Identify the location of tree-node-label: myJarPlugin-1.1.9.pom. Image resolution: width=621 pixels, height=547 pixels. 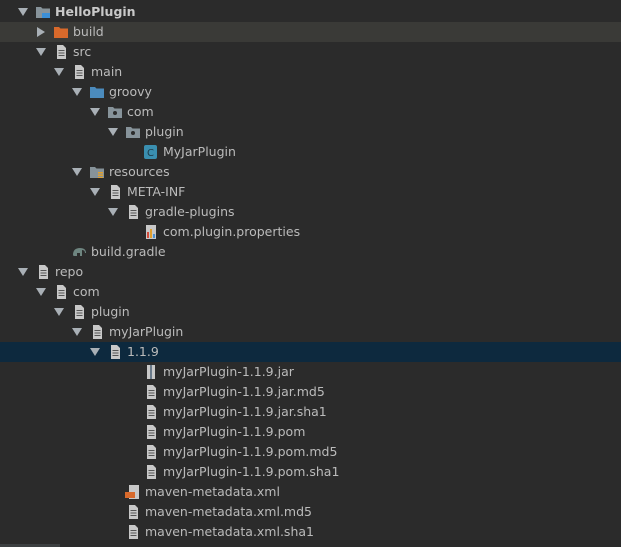
(234, 431).